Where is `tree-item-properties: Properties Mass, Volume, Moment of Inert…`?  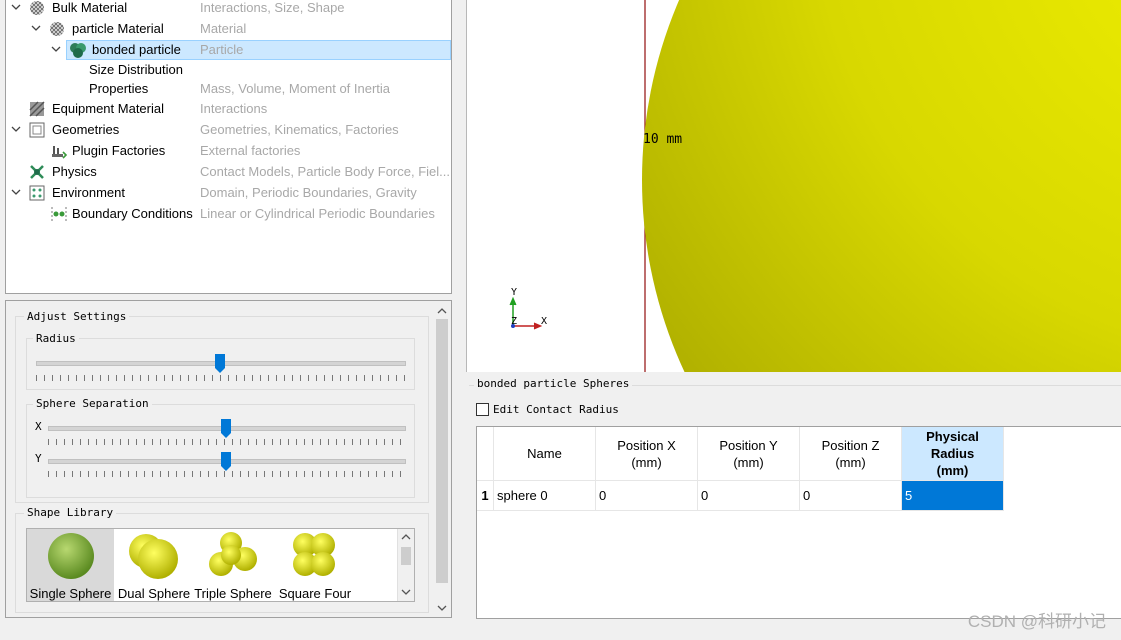
tree-item-properties: Properties Mass, Volume, Moment of Inert… is located at coordinates (228, 89).